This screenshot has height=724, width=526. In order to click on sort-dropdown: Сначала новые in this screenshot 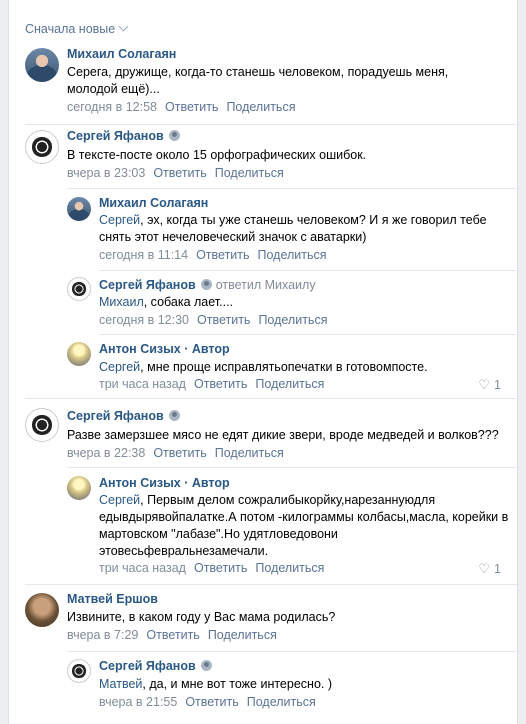, I will do `click(77, 28)`.